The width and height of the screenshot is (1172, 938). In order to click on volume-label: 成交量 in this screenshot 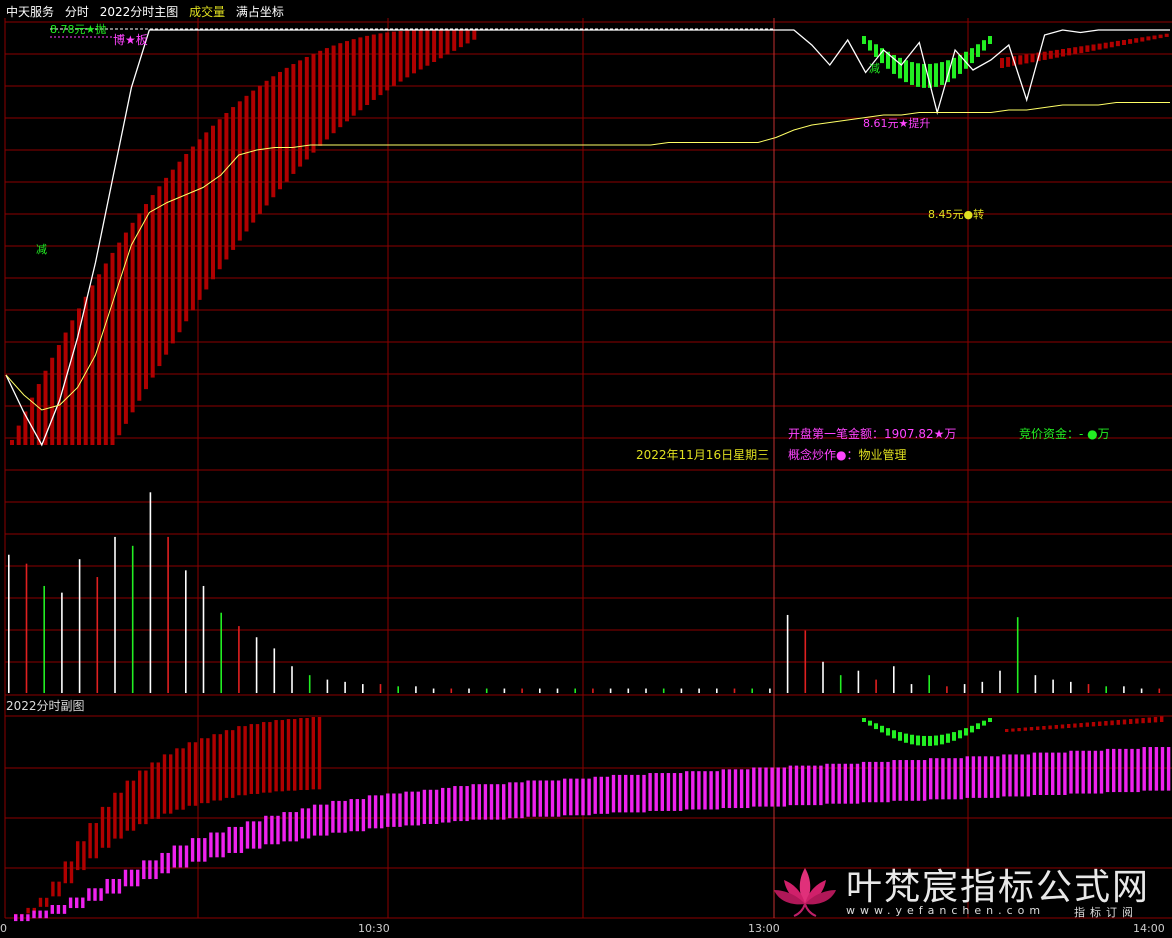, I will do `click(207, 12)`.